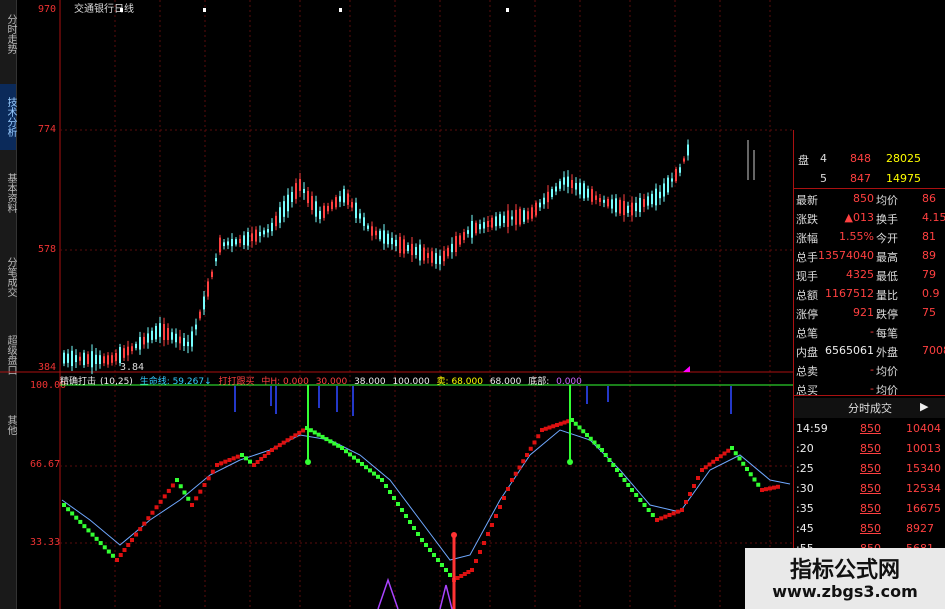  I want to click on quote-label: 量比, so click(887, 295).